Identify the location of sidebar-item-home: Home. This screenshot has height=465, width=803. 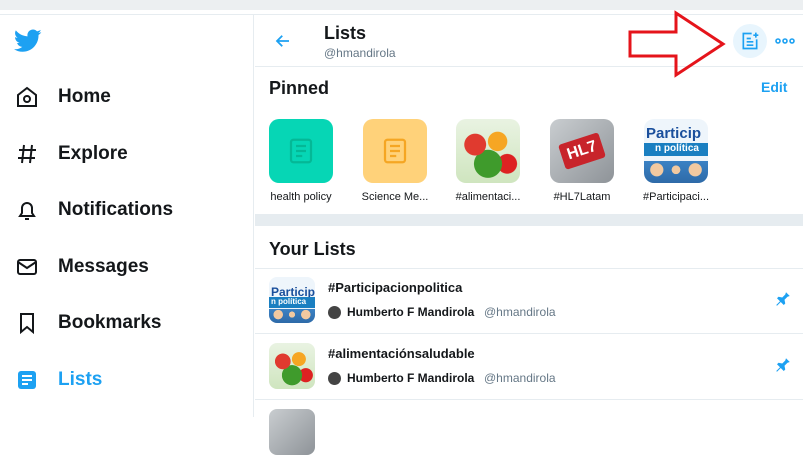
(62, 97).